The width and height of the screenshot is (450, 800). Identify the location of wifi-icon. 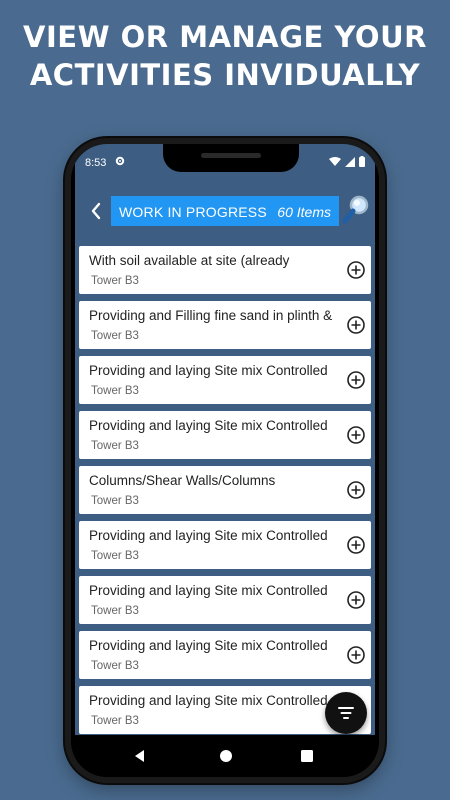
(335, 161).